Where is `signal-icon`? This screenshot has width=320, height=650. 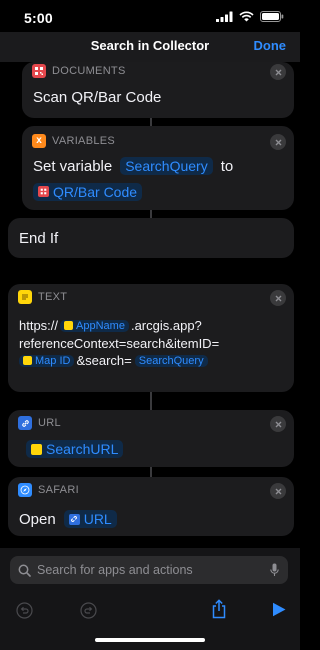
signal-icon is located at coordinates (224, 16).